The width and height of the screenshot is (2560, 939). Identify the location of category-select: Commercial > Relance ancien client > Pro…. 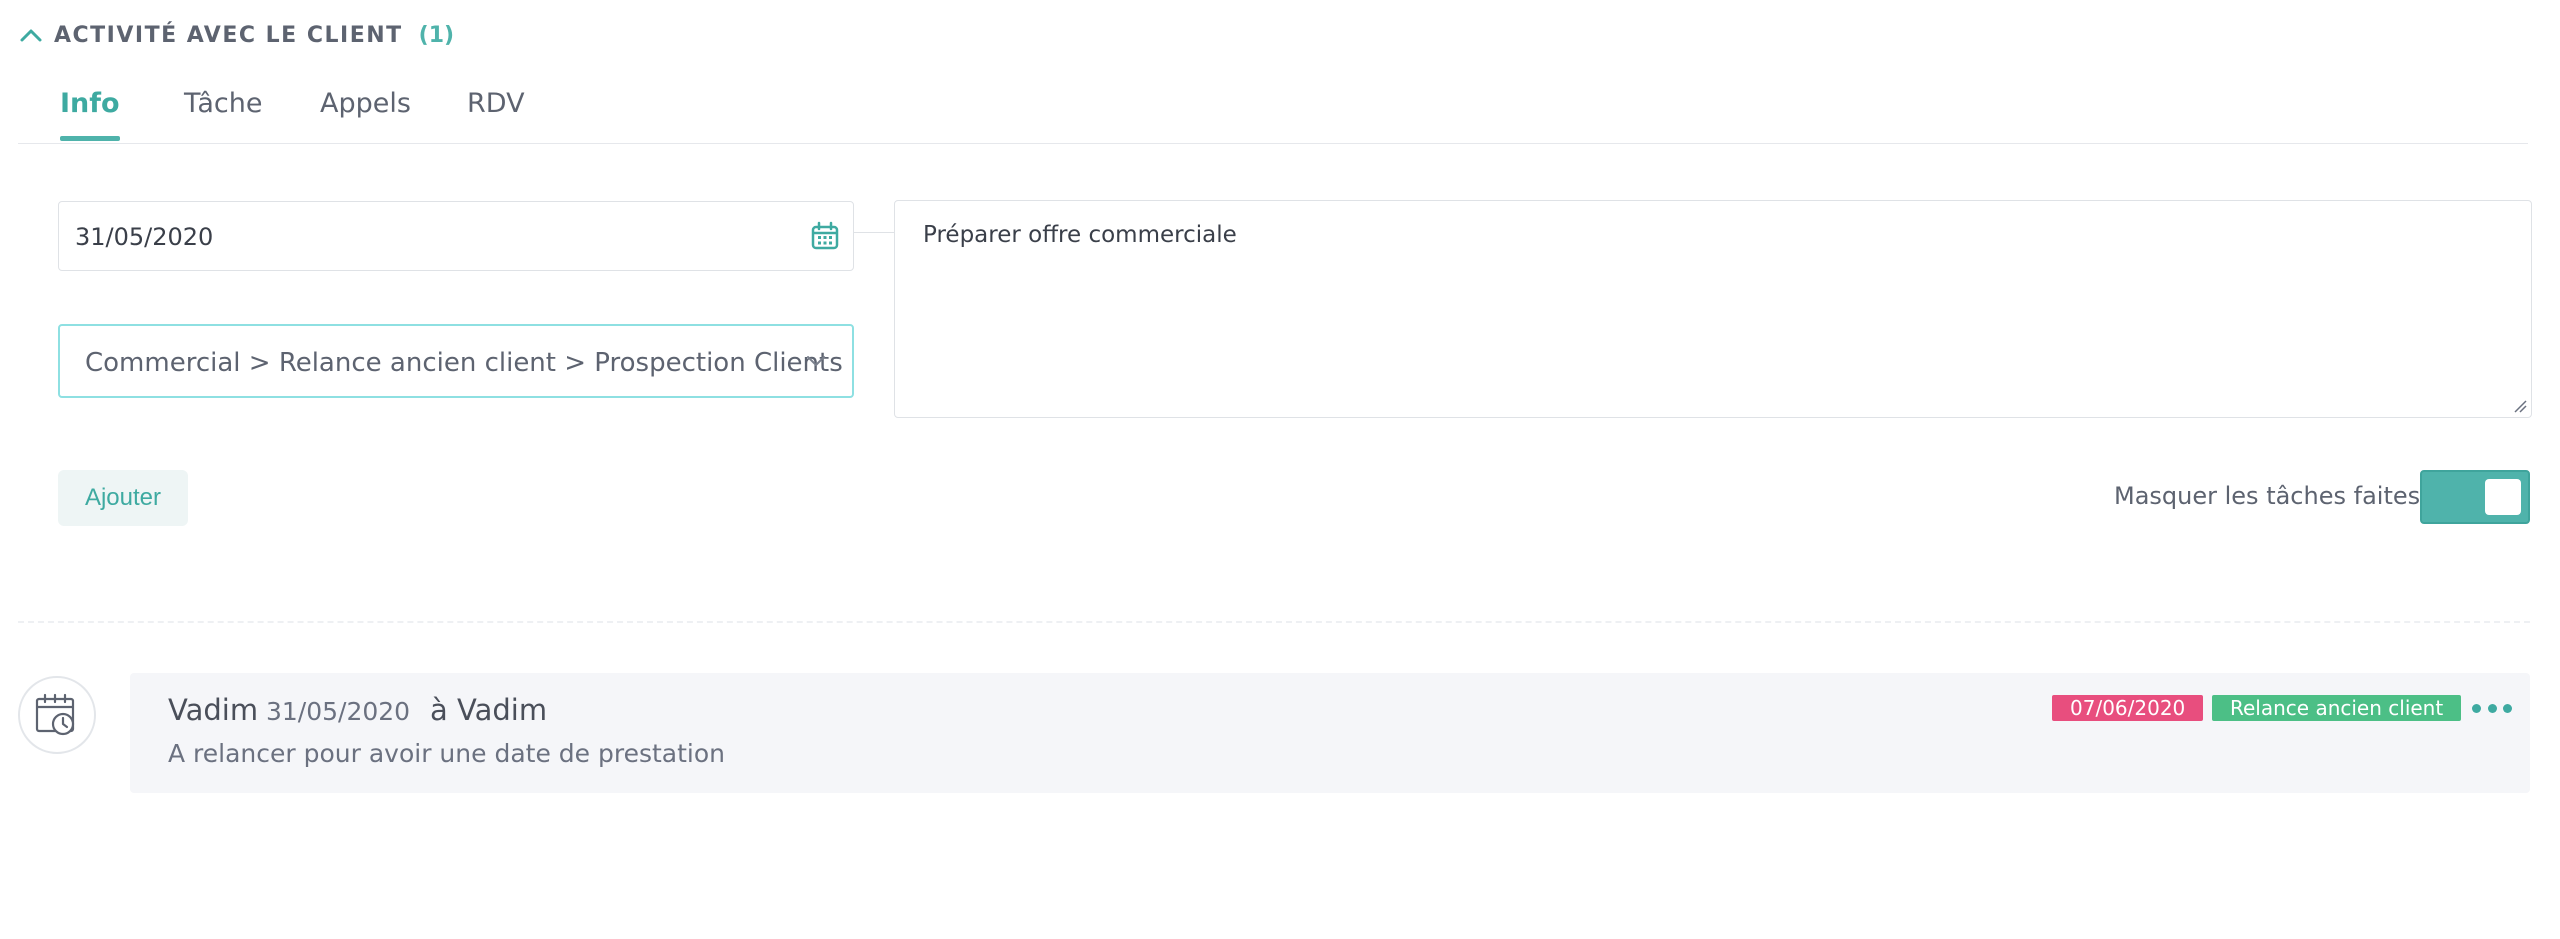
(456, 361).